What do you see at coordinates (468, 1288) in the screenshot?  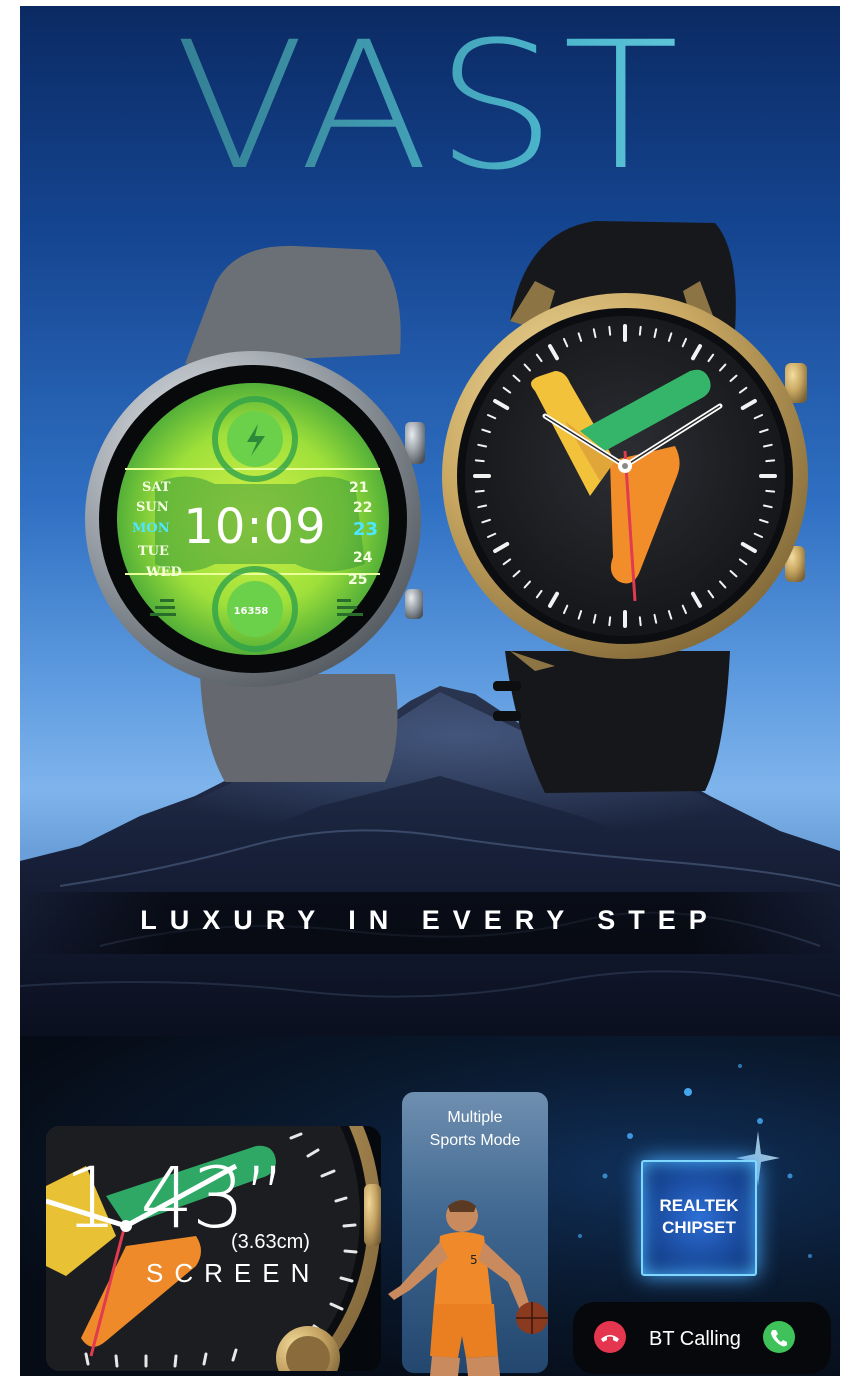 I see `basketball-player-figure: 5` at bounding box center [468, 1288].